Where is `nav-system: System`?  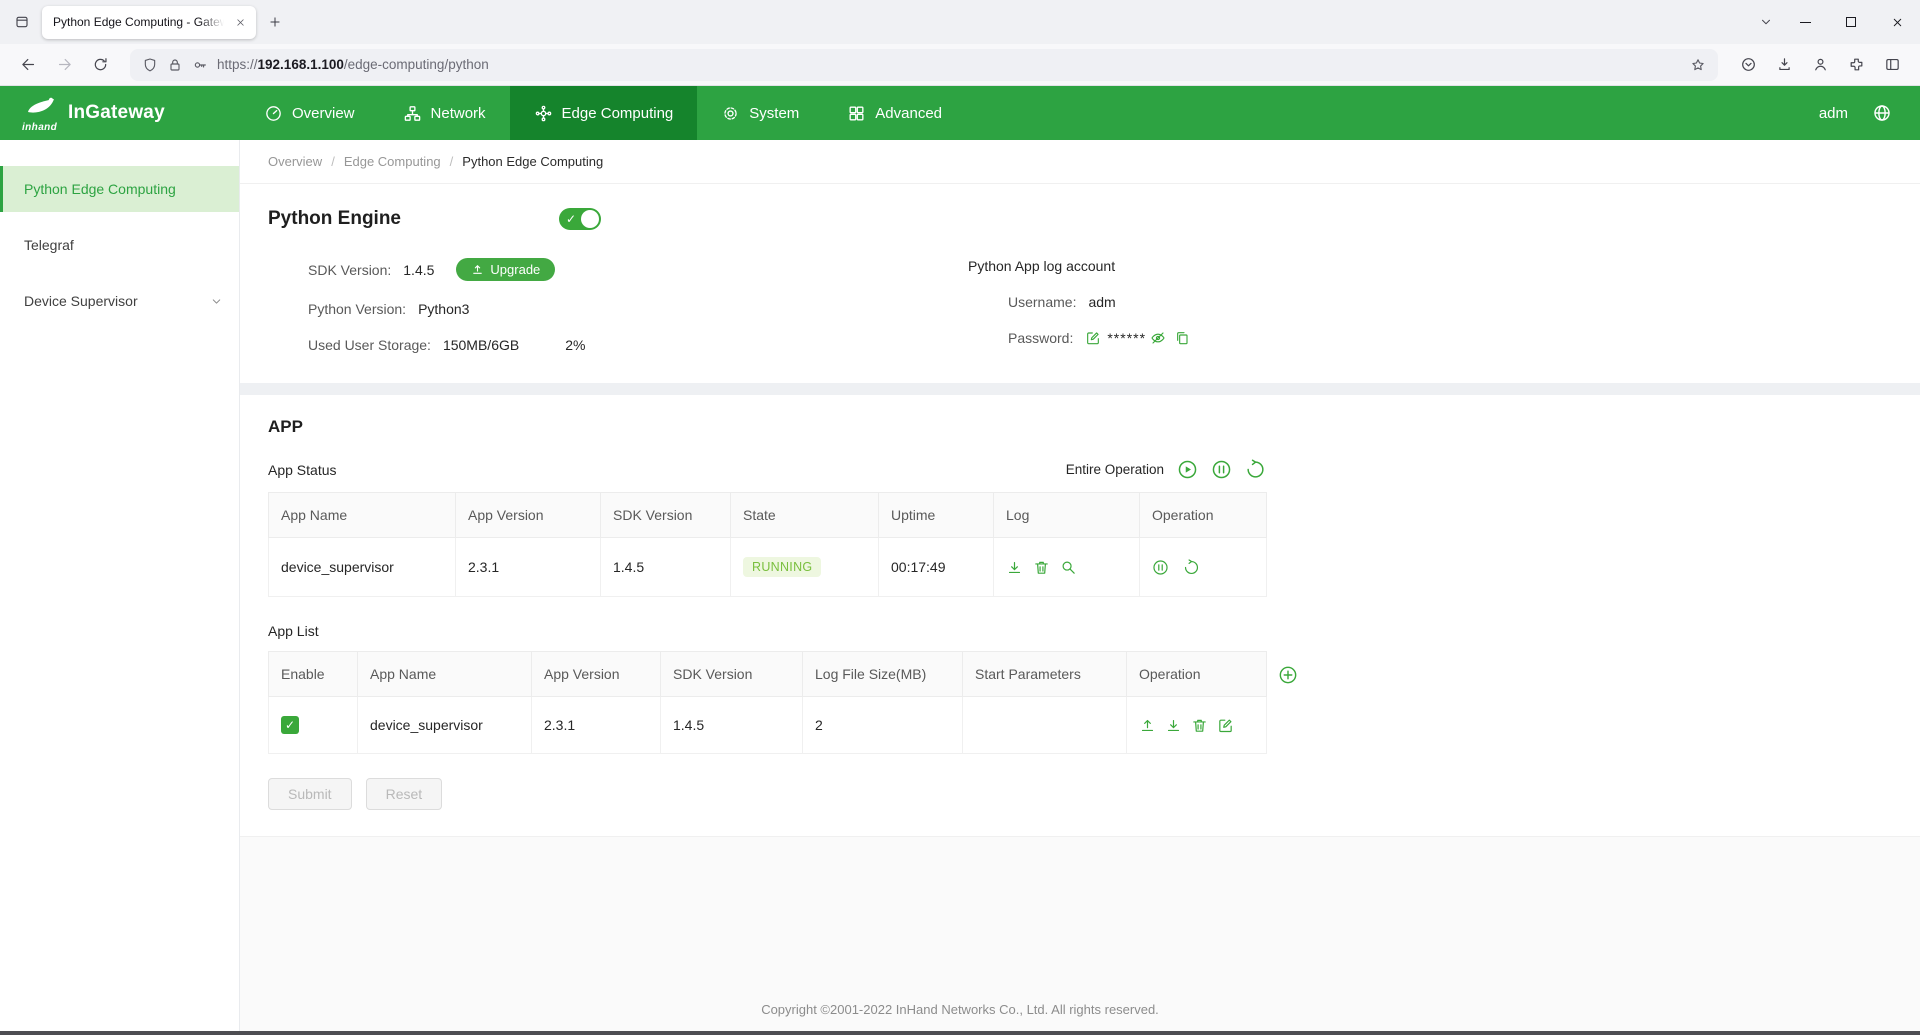 nav-system: System is located at coordinates (760, 113).